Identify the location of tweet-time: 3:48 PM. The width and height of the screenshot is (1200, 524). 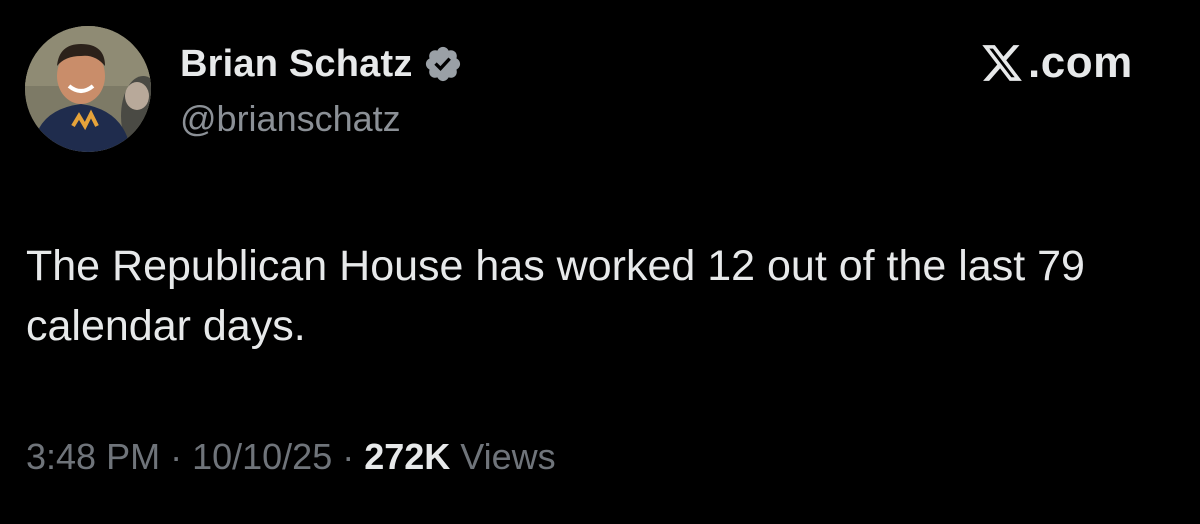
(93, 456).